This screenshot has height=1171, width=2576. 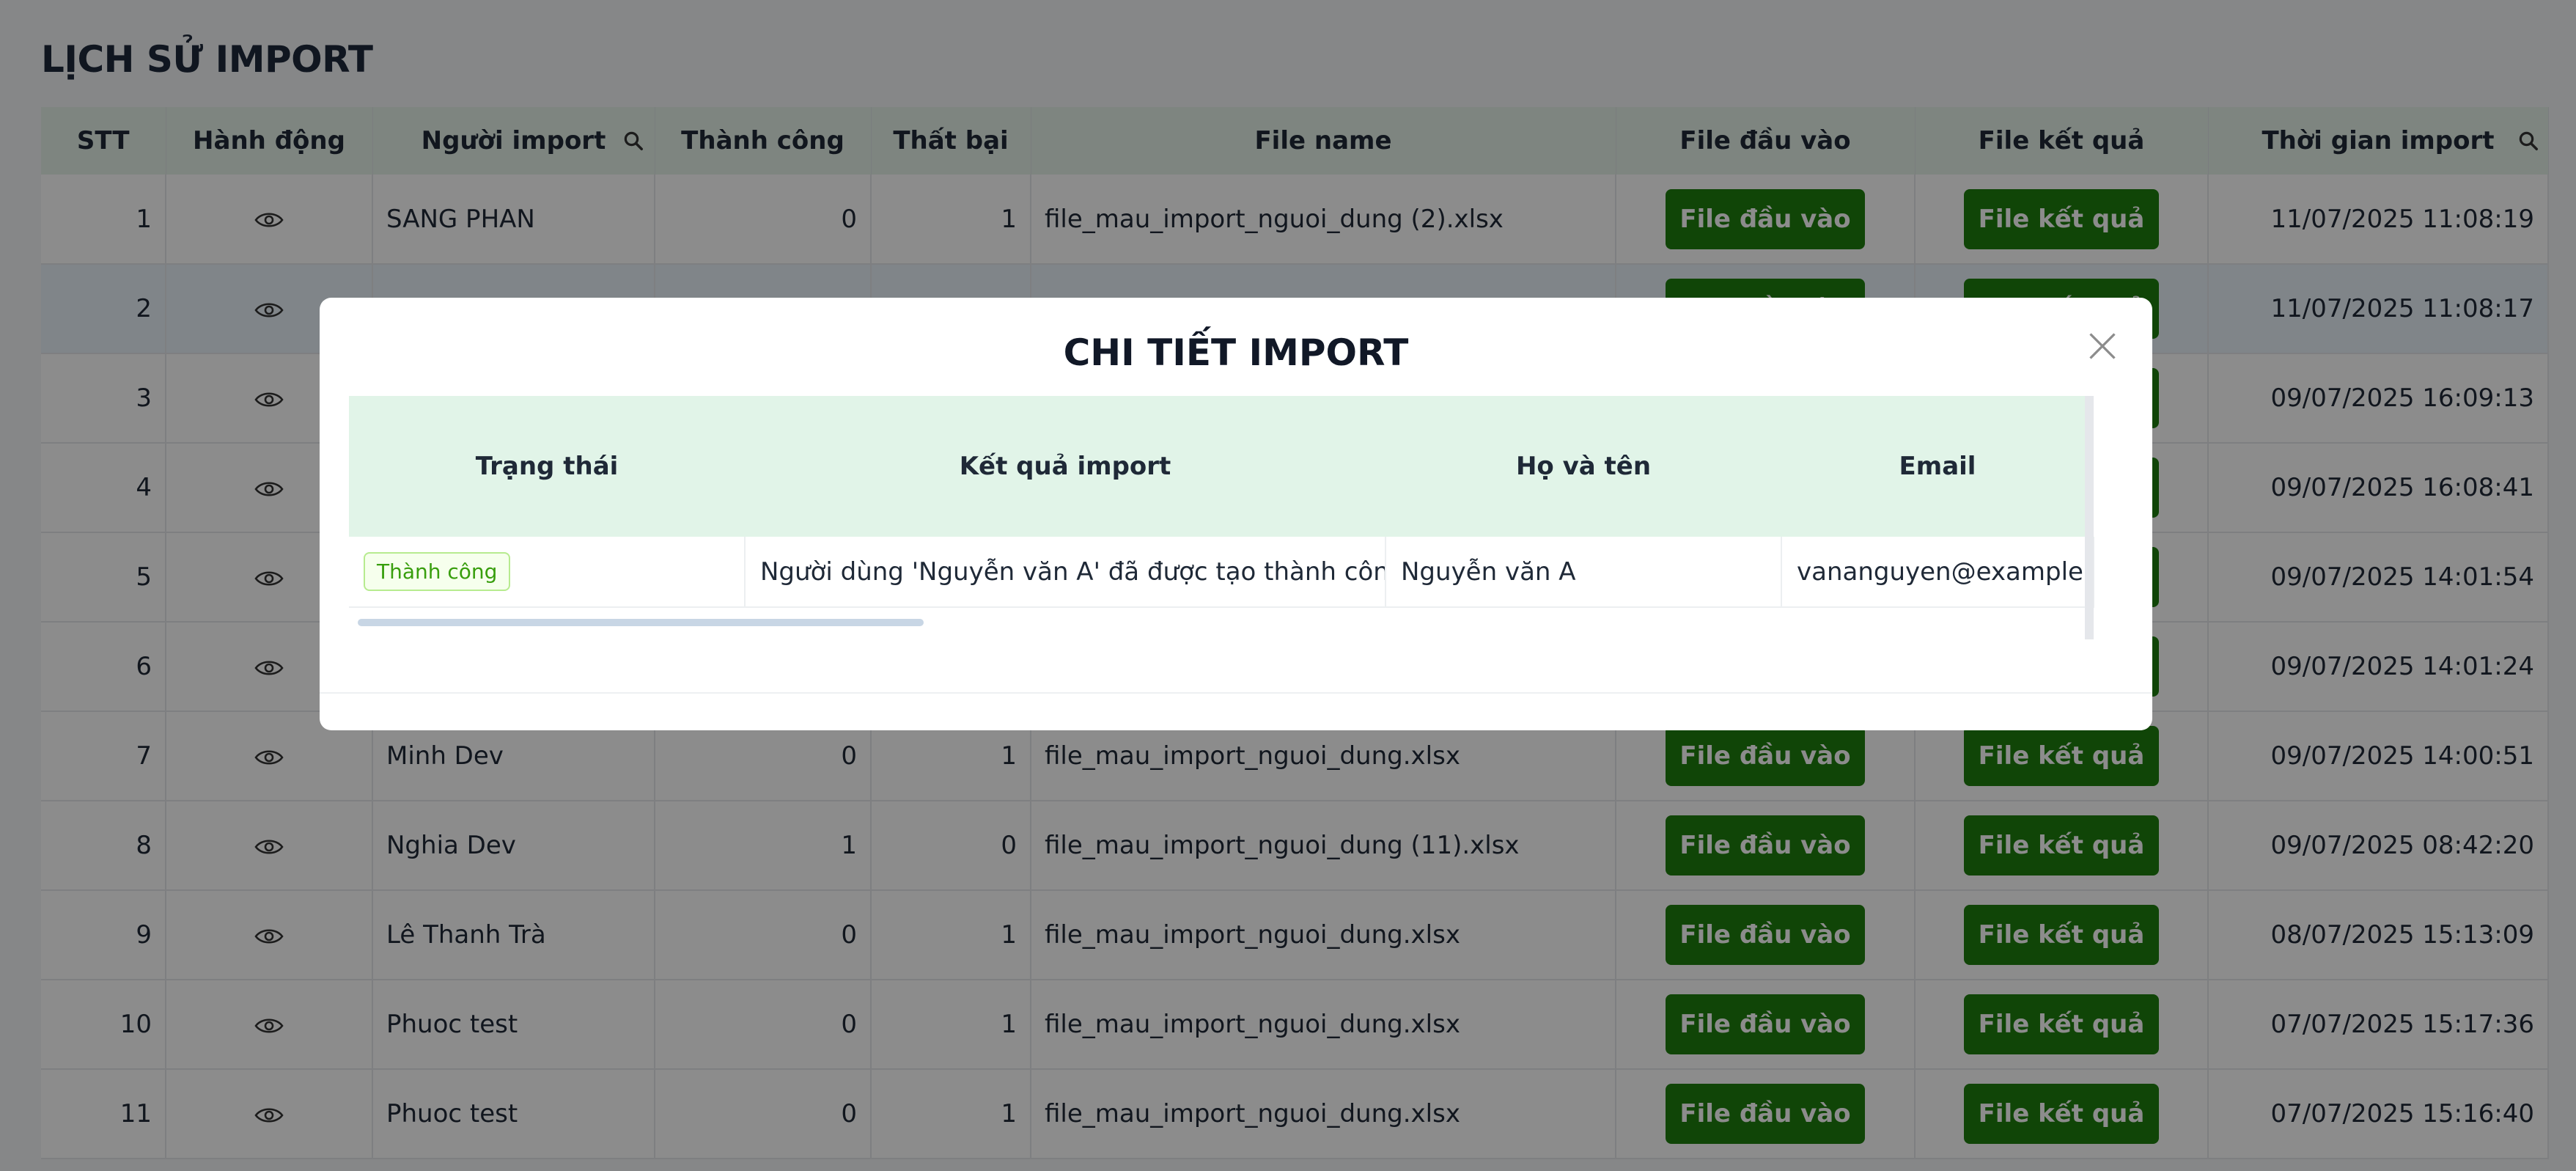 What do you see at coordinates (2089, 517) in the screenshot?
I see `vertical-scrollbar` at bounding box center [2089, 517].